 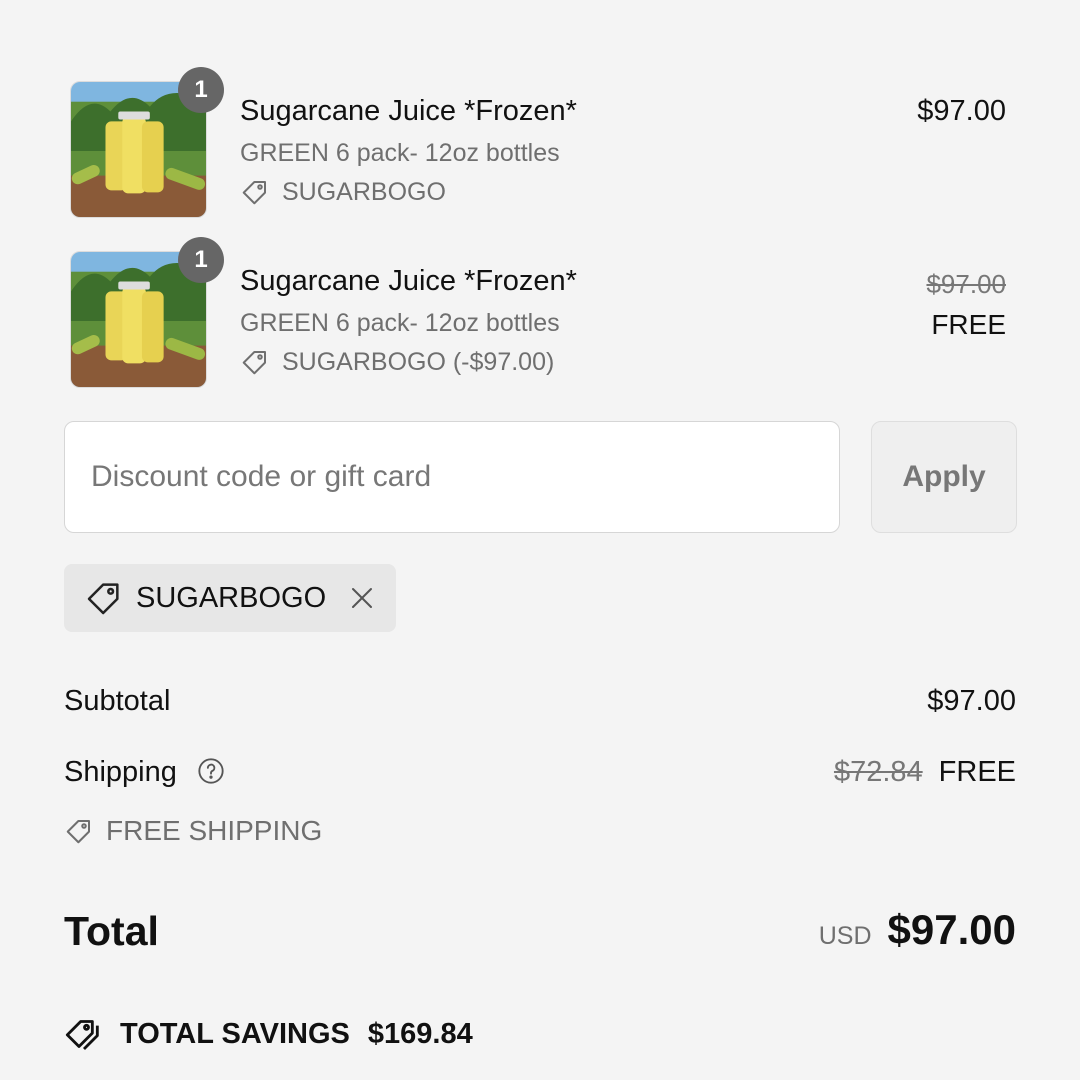 What do you see at coordinates (111, 931) in the screenshot?
I see `total-label: Total` at bounding box center [111, 931].